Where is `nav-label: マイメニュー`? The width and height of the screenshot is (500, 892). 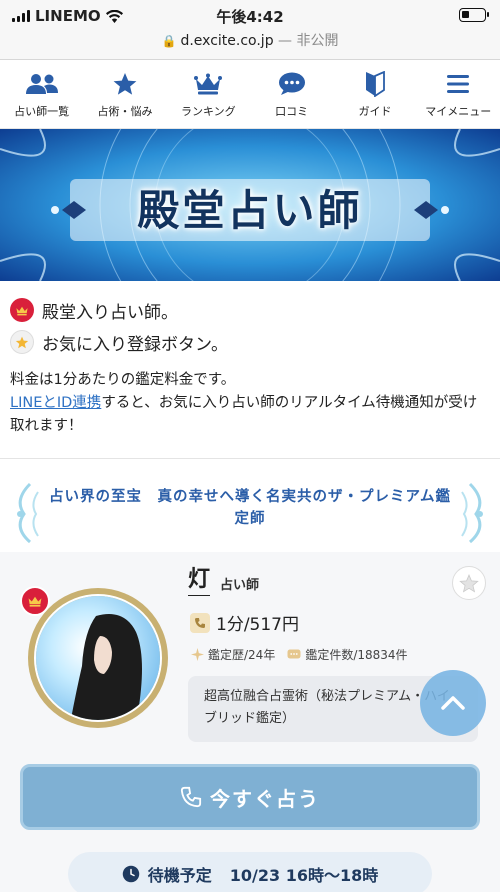 nav-label: マイメニュー is located at coordinates (458, 111).